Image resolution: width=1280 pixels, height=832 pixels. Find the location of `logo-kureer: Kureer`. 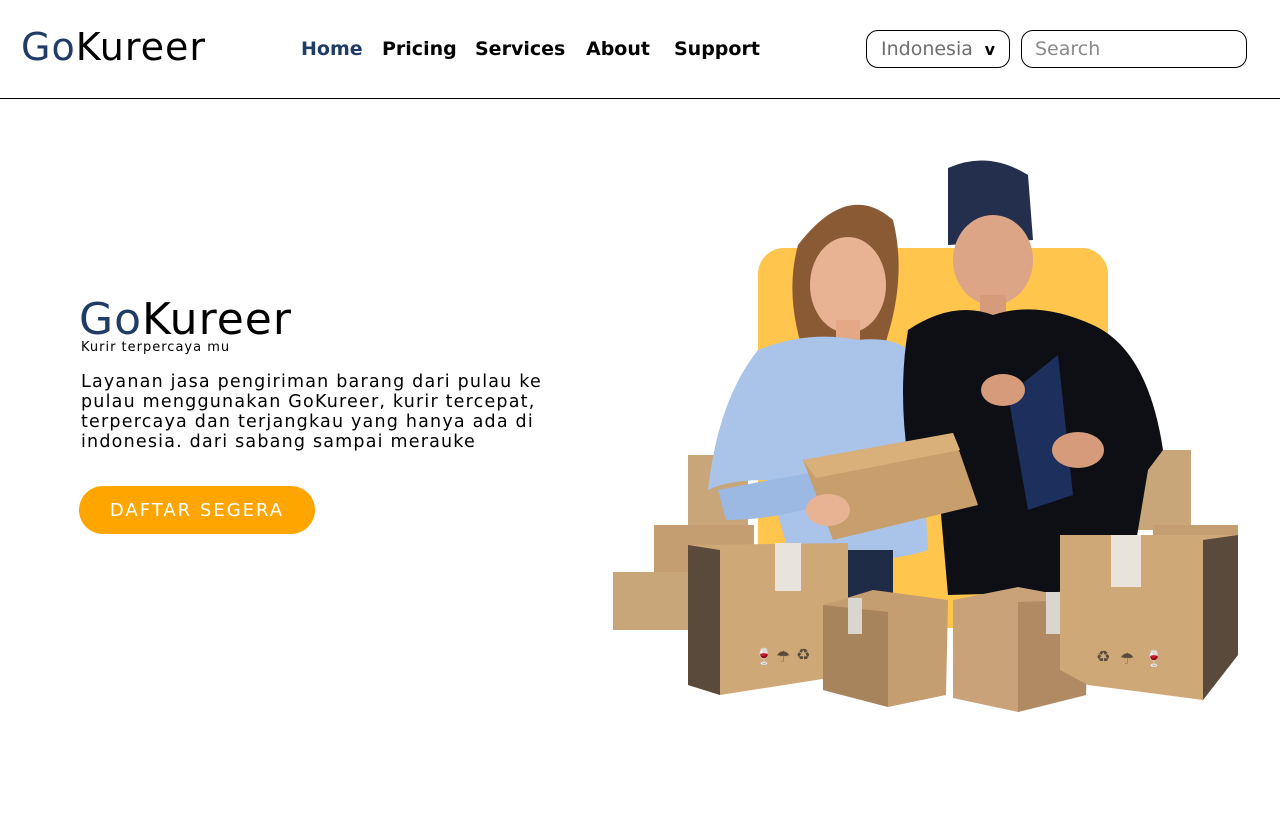

logo-kureer: Kureer is located at coordinates (140, 47).